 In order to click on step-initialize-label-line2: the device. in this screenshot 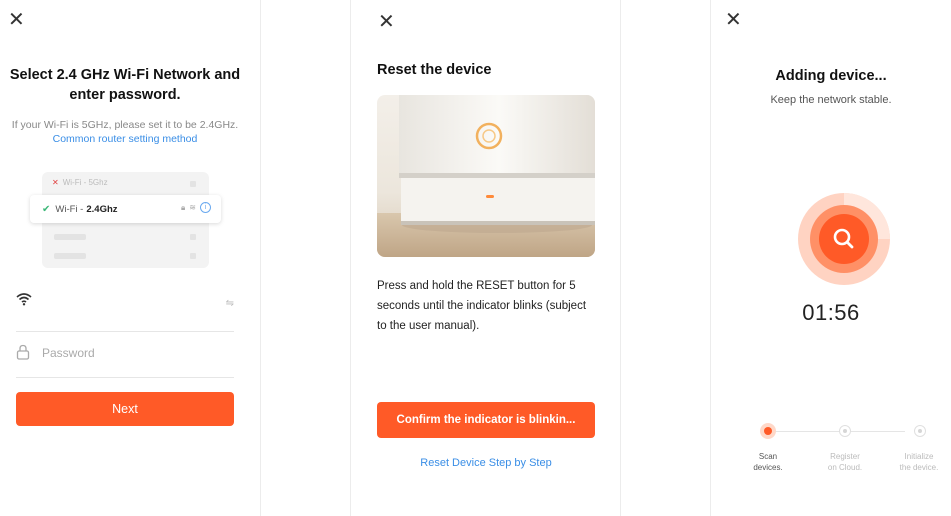, I will do `click(919, 467)`.